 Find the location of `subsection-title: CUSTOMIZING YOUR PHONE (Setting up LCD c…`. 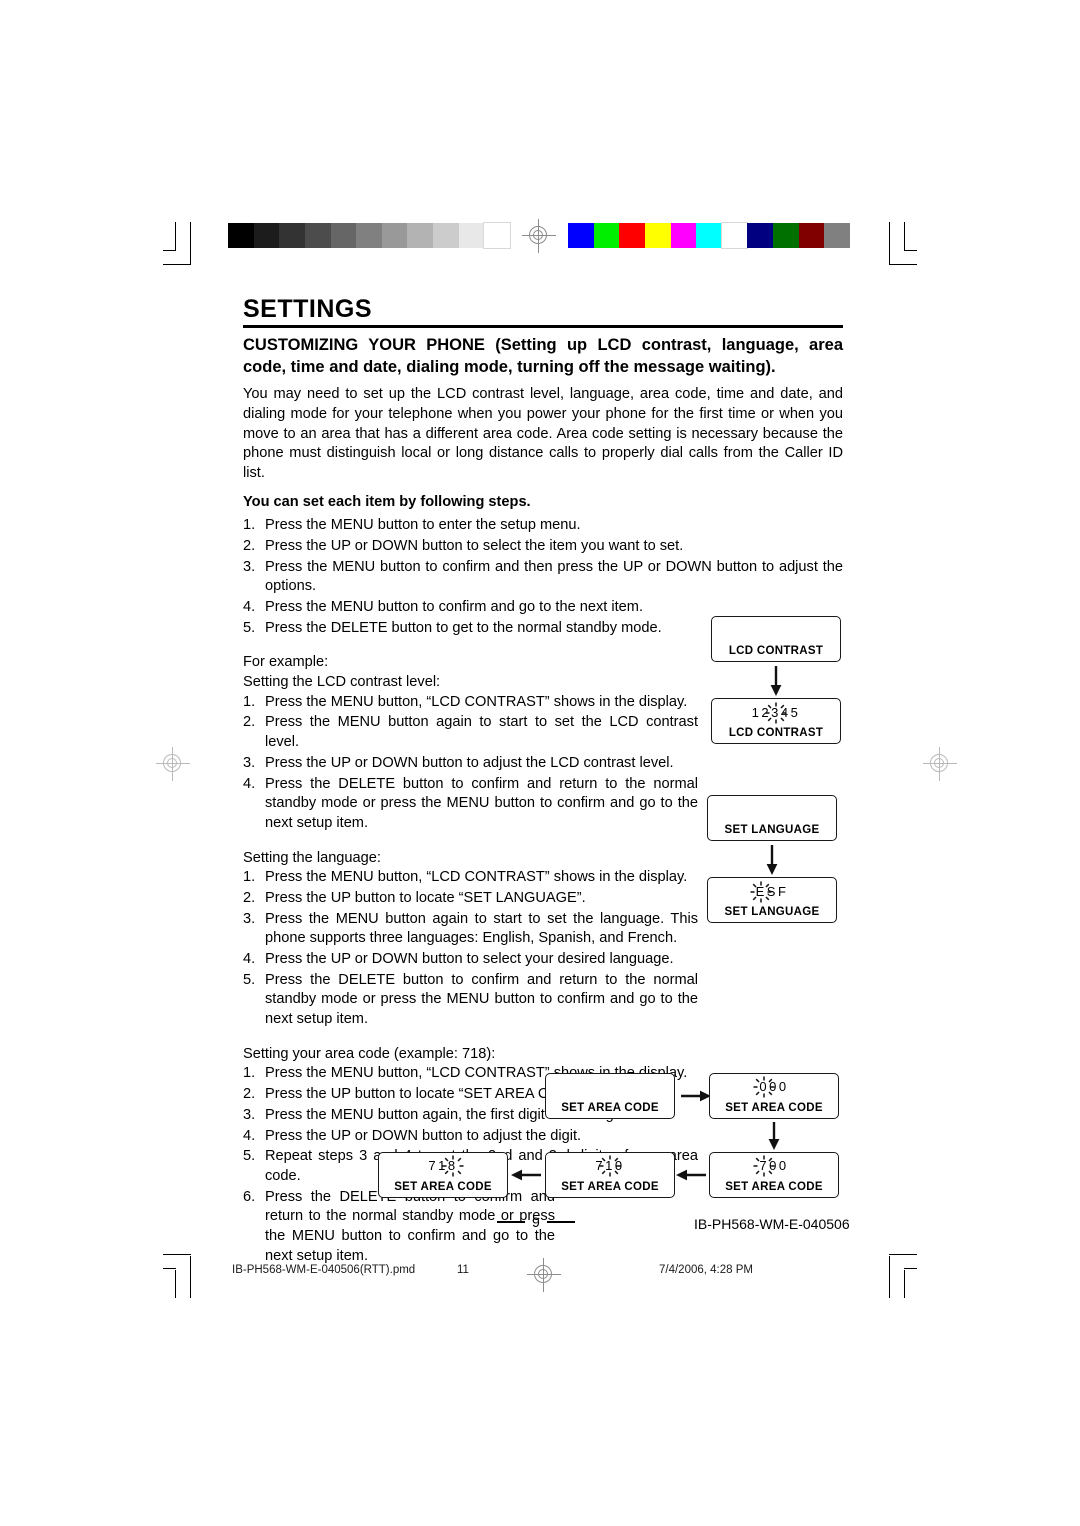

subsection-title: CUSTOMIZING YOUR PHONE (Setting up LCD c… is located at coordinates (543, 357).